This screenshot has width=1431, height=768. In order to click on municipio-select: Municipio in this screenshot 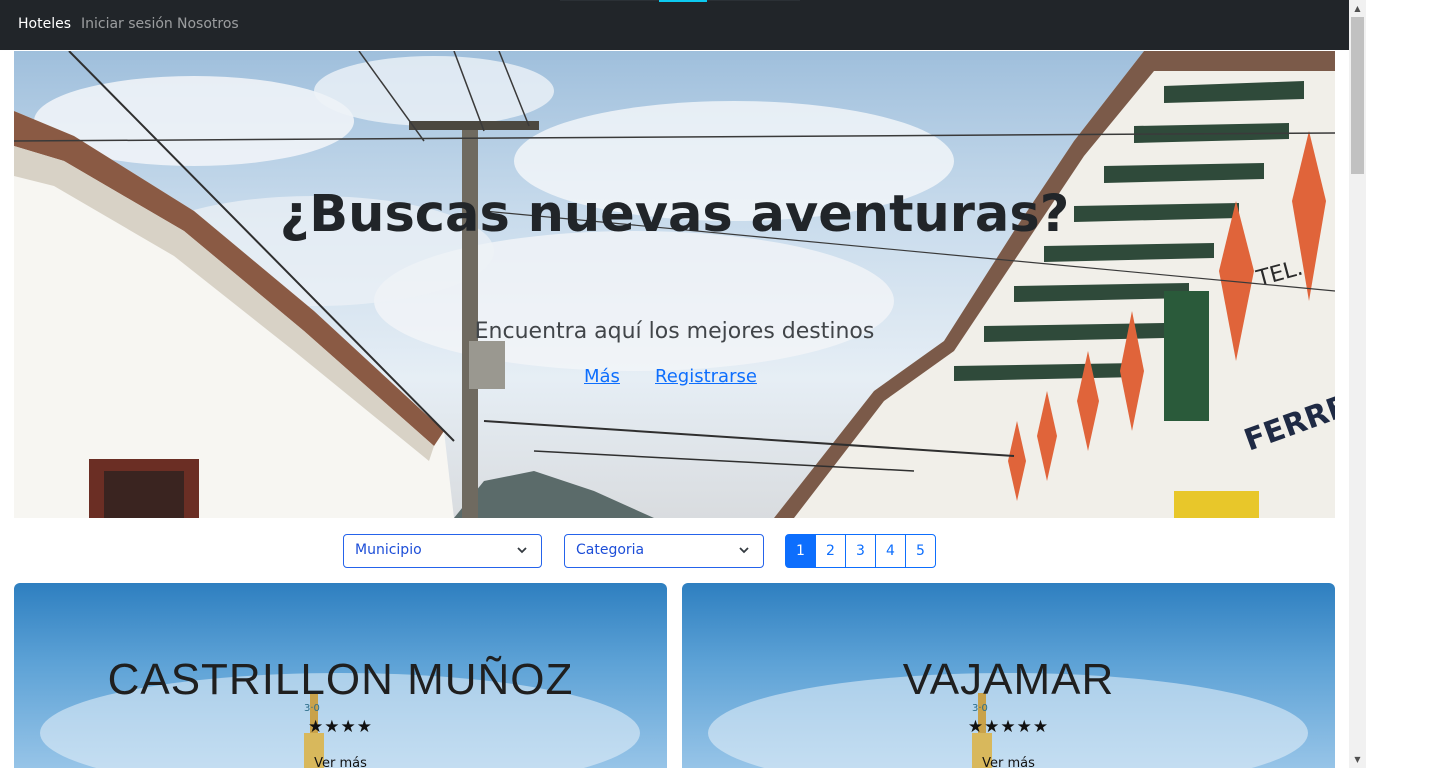, I will do `click(442, 551)`.